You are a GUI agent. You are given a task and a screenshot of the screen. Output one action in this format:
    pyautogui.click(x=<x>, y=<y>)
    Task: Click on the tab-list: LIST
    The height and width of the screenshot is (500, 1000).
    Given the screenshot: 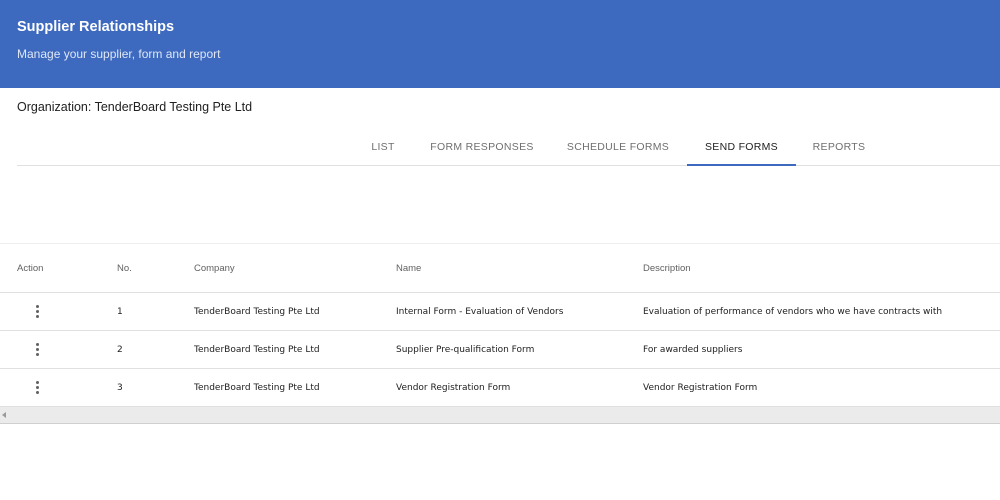 What is the action you would take?
    pyautogui.click(x=383, y=147)
    